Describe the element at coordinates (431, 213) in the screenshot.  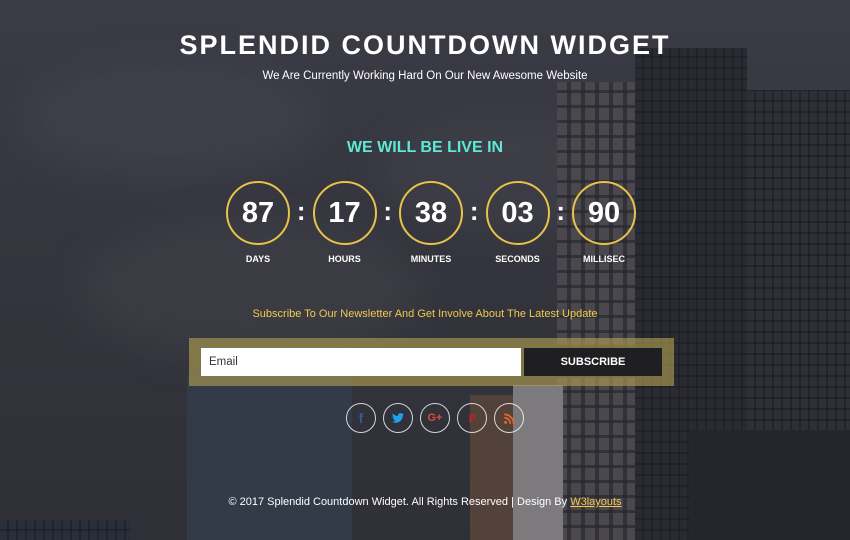
I see `countdown-minutes-value: 38` at that location.